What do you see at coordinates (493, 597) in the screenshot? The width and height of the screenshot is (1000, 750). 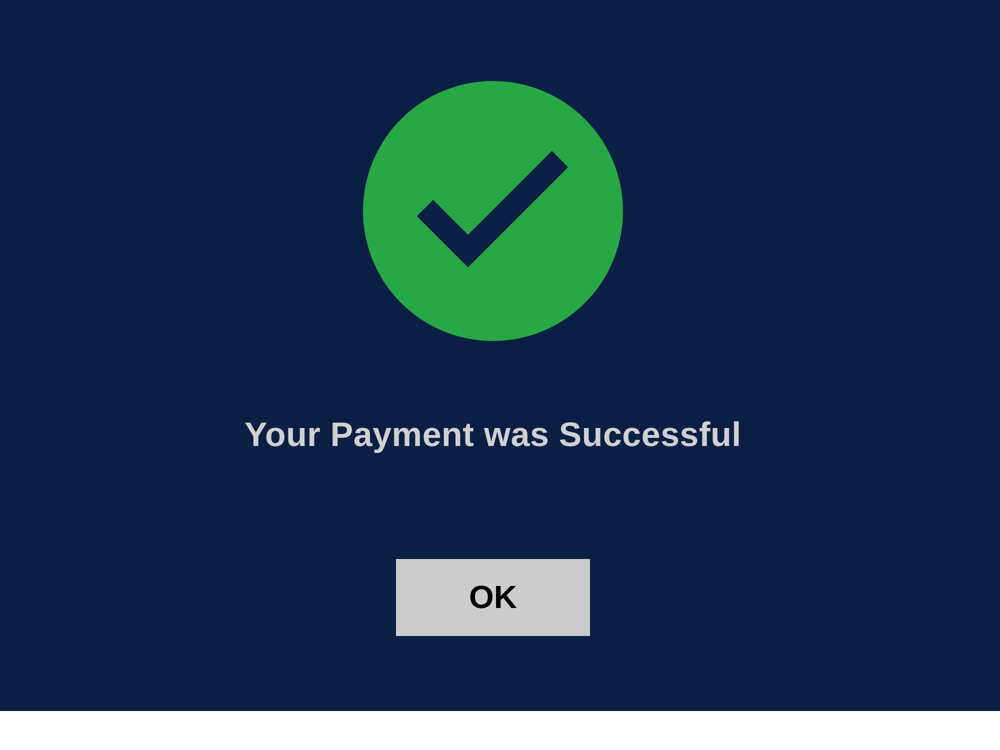 I see `ok-button: OK` at bounding box center [493, 597].